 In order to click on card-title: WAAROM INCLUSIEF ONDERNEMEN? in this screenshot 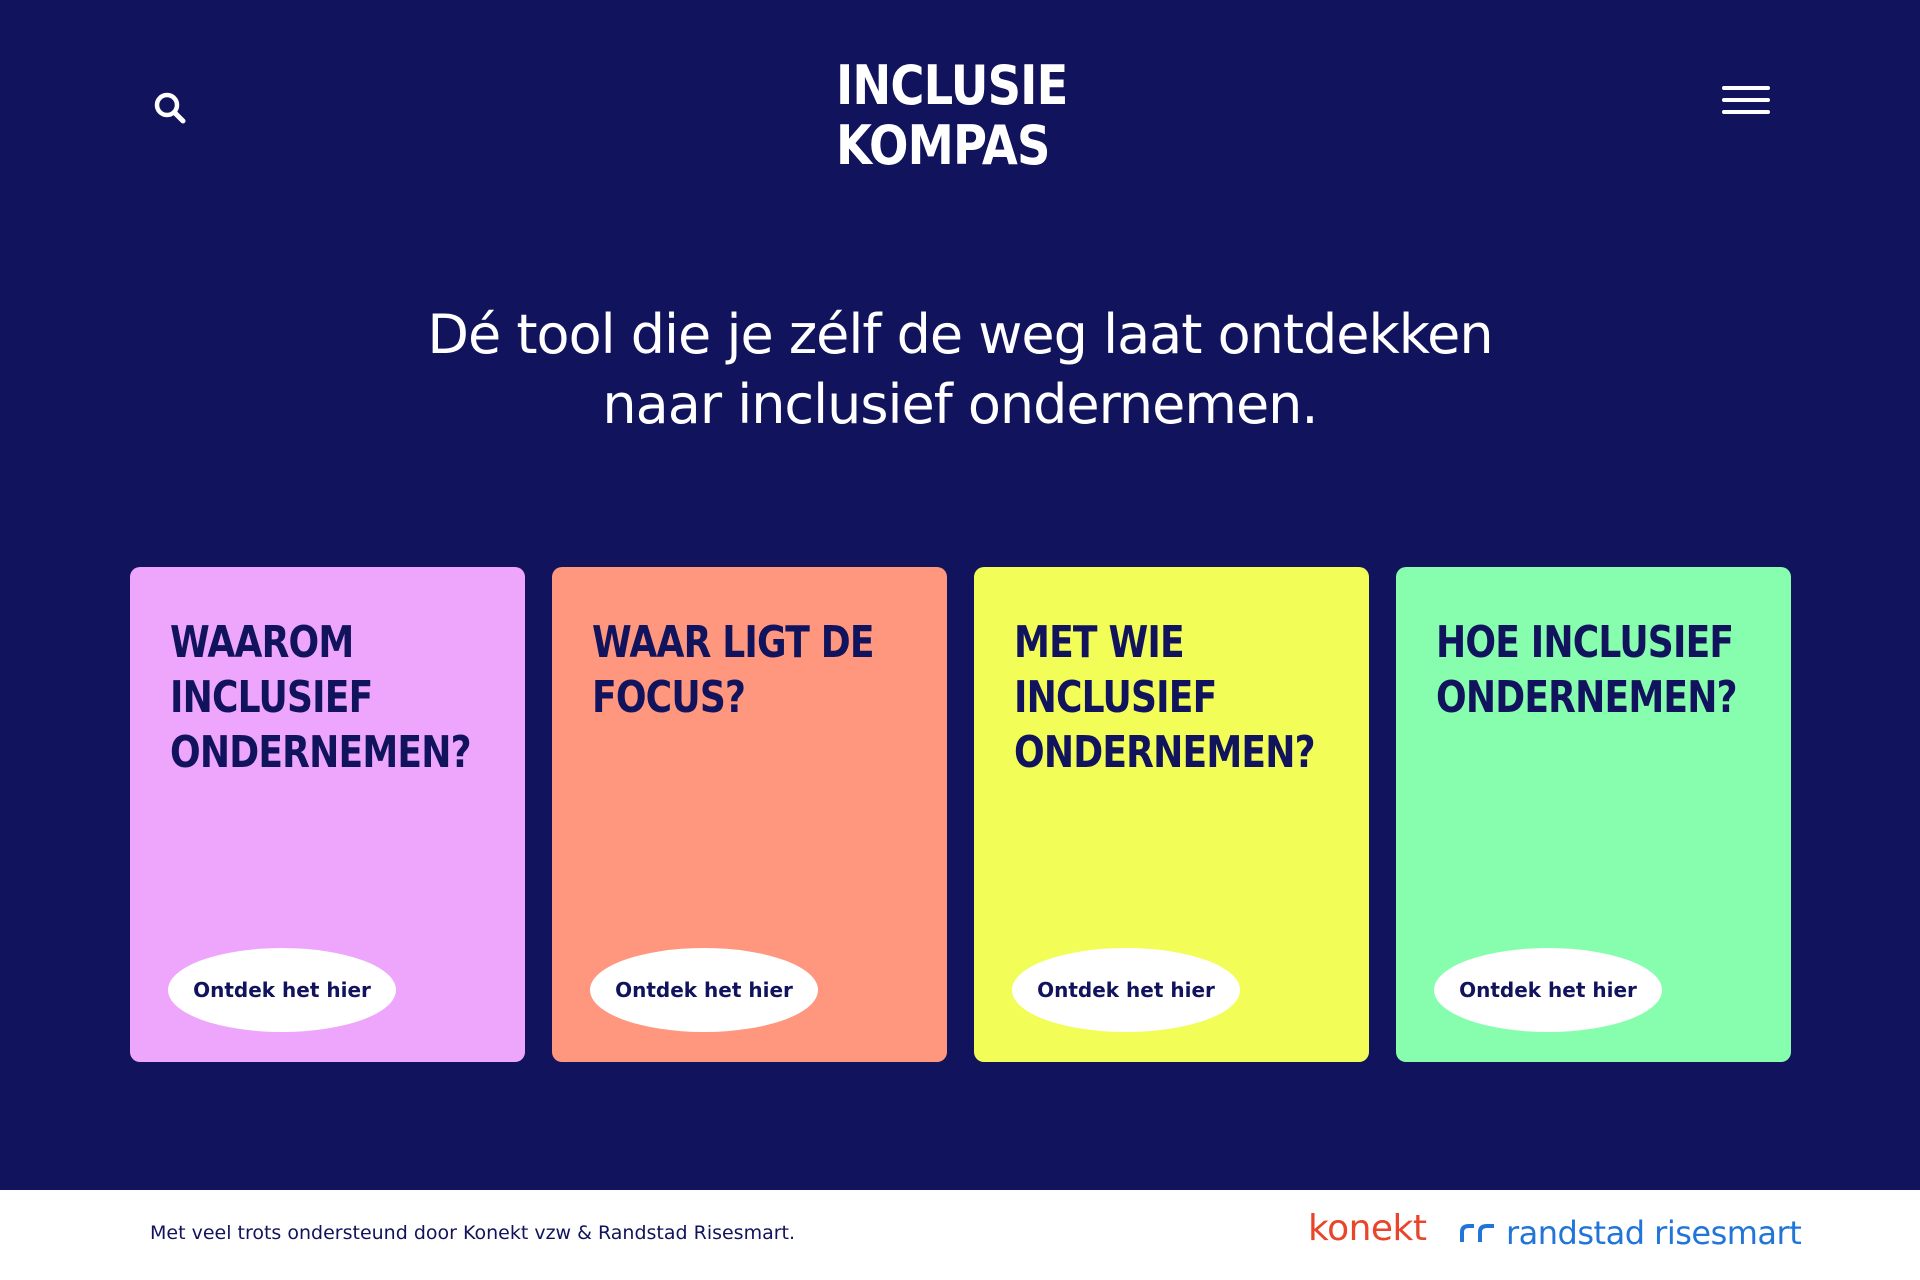, I will do `click(334, 697)`.